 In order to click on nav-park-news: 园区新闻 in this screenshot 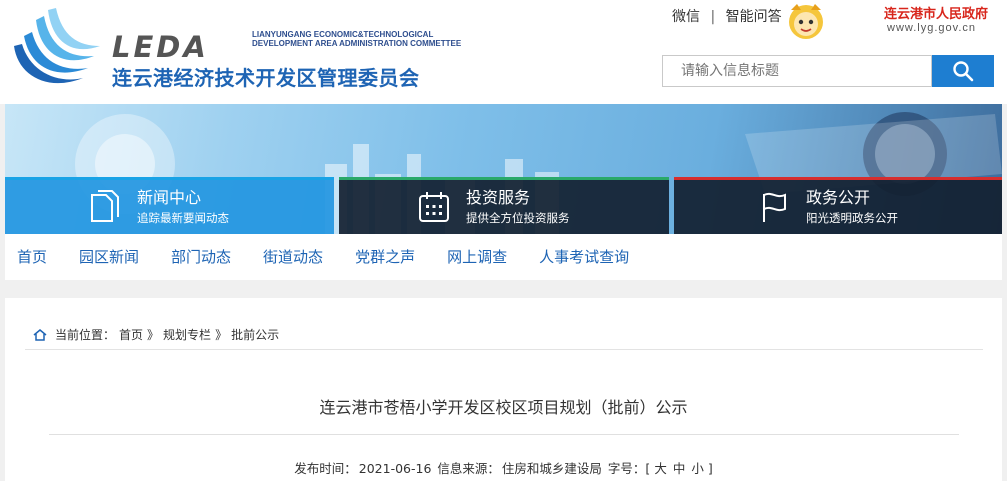, I will do `click(109, 257)`.